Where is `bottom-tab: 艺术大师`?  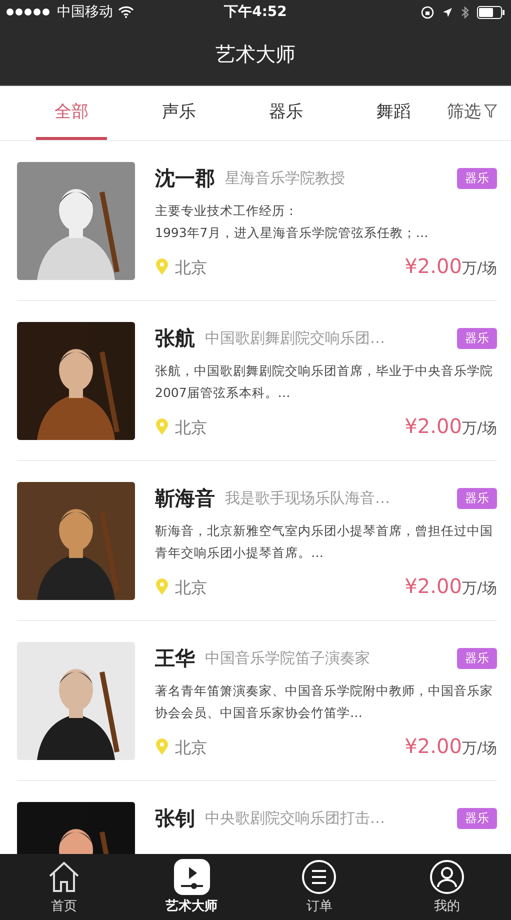
bottom-tab: 艺术大师 is located at coordinates (191, 887).